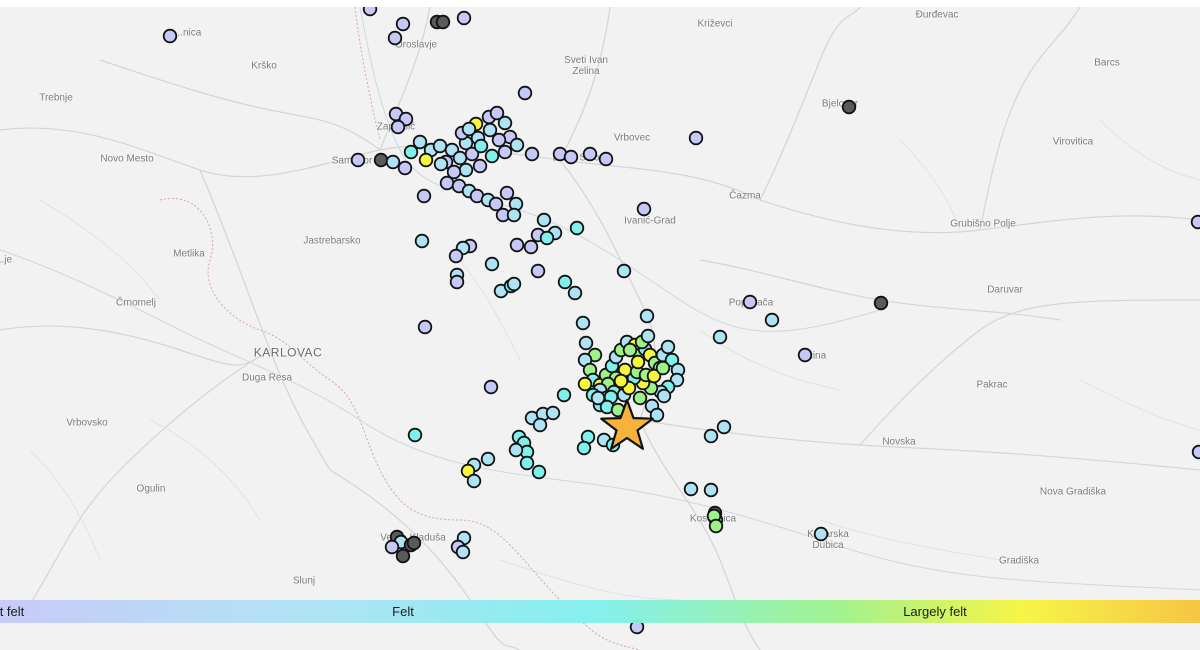  Describe the element at coordinates (600, 611) in the screenshot. I see `intensity-legend: t felt Felt Largely felt` at that location.